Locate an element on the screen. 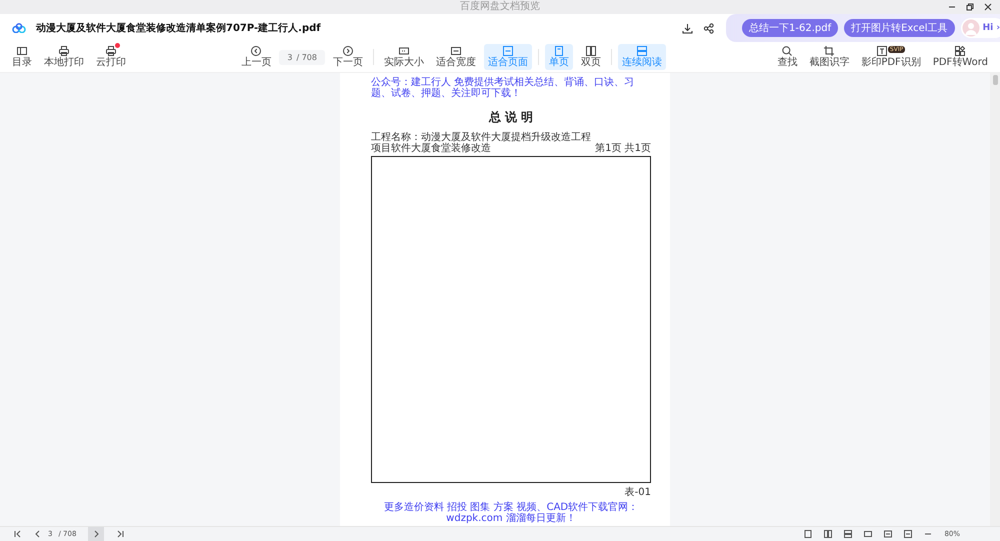  avatar-icon is located at coordinates (971, 28).